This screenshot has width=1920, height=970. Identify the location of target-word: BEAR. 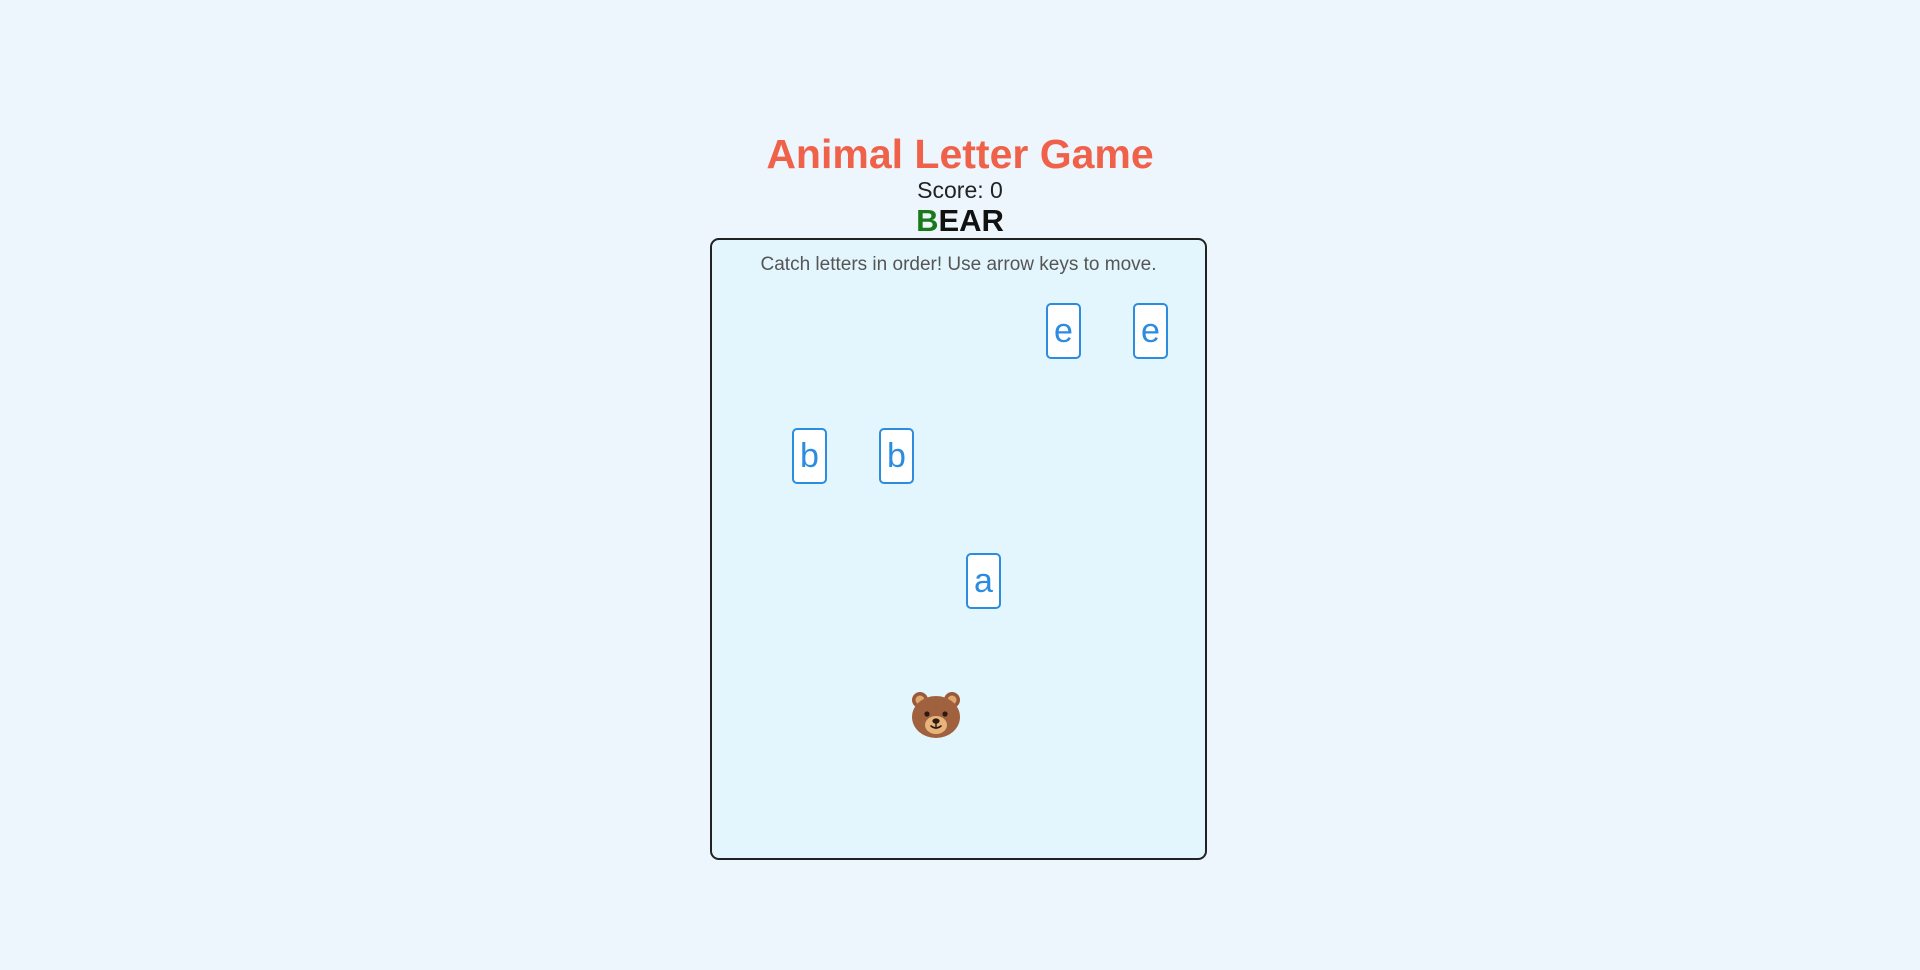
(960, 221).